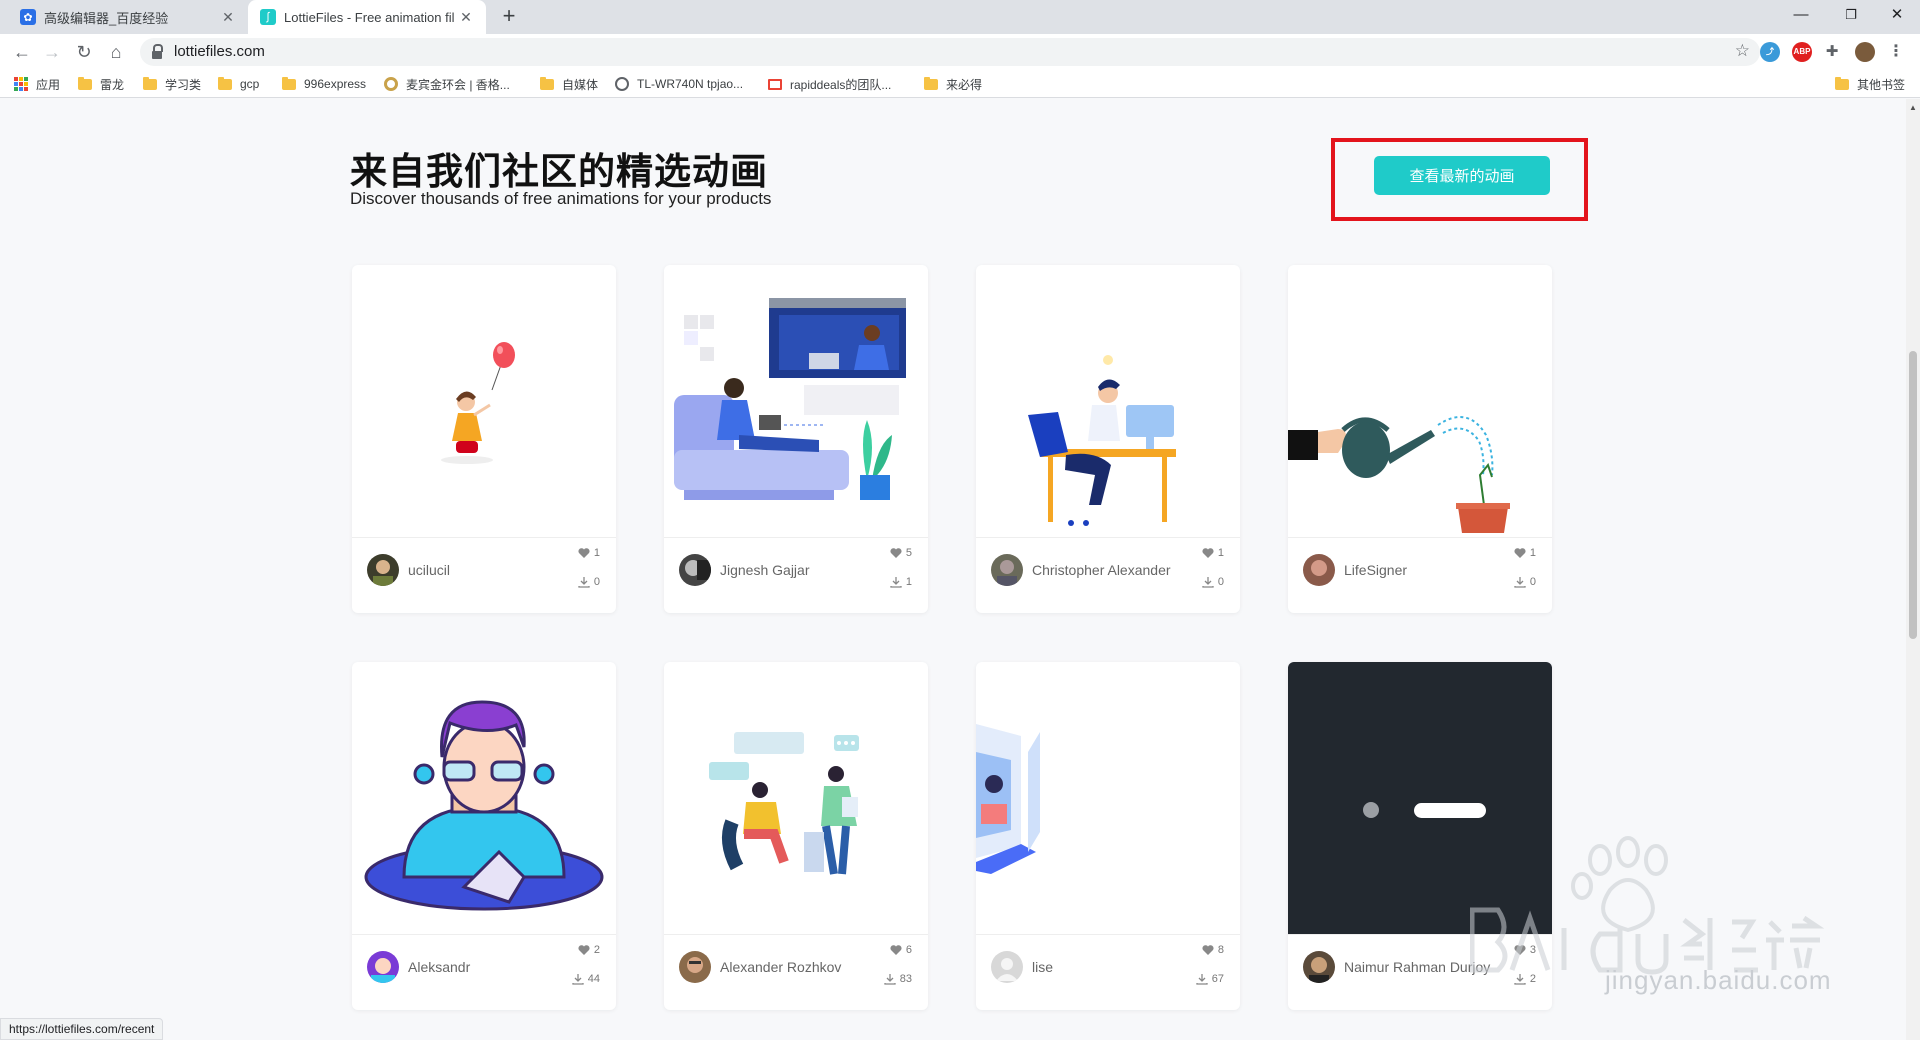  Describe the element at coordinates (953, 84) in the screenshot. I see `bookmark-folder: 来必得` at that location.